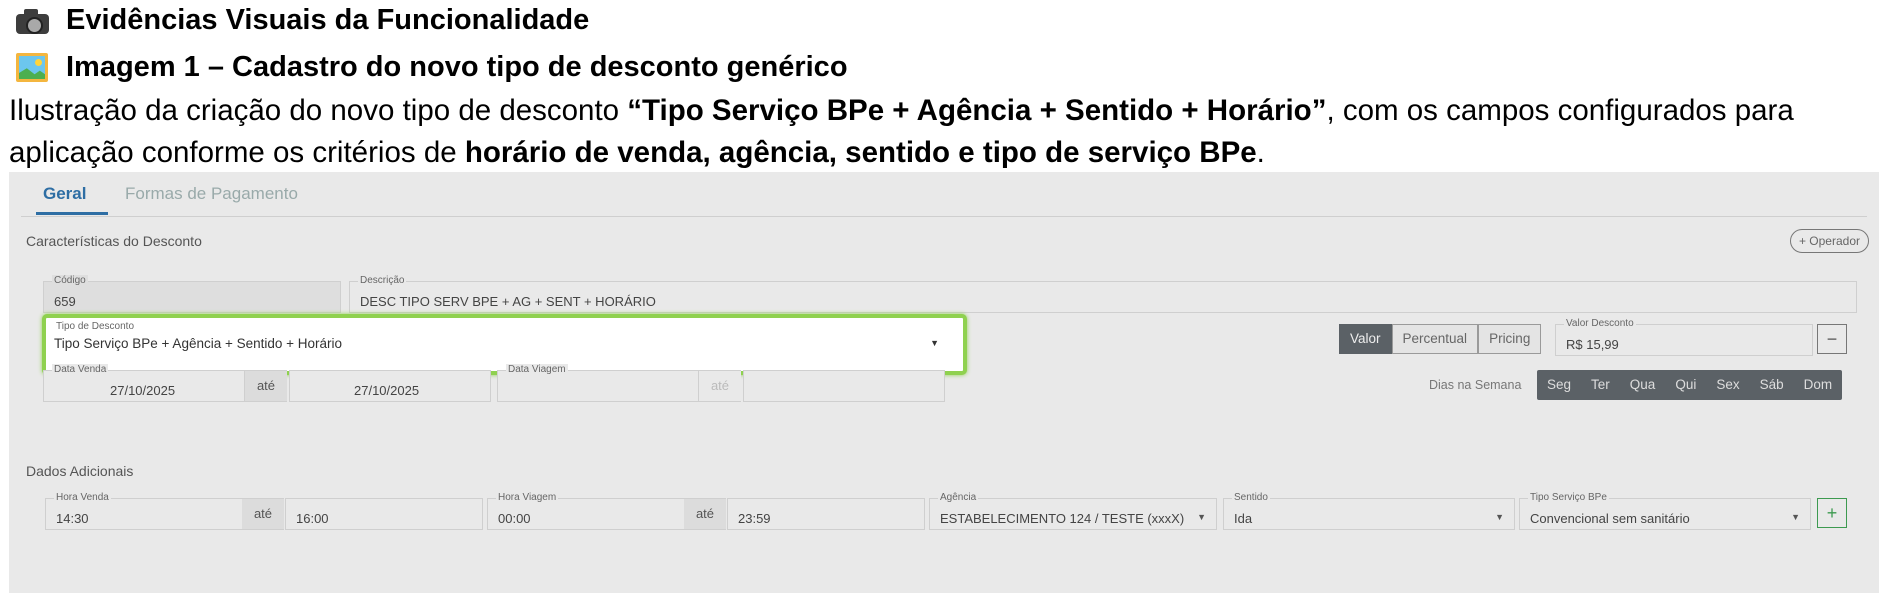 Image resolution: width=1886 pixels, height=593 pixels. What do you see at coordinates (80, 471) in the screenshot?
I see `section-dados-adicionais-title: Dados Adicionais` at bounding box center [80, 471].